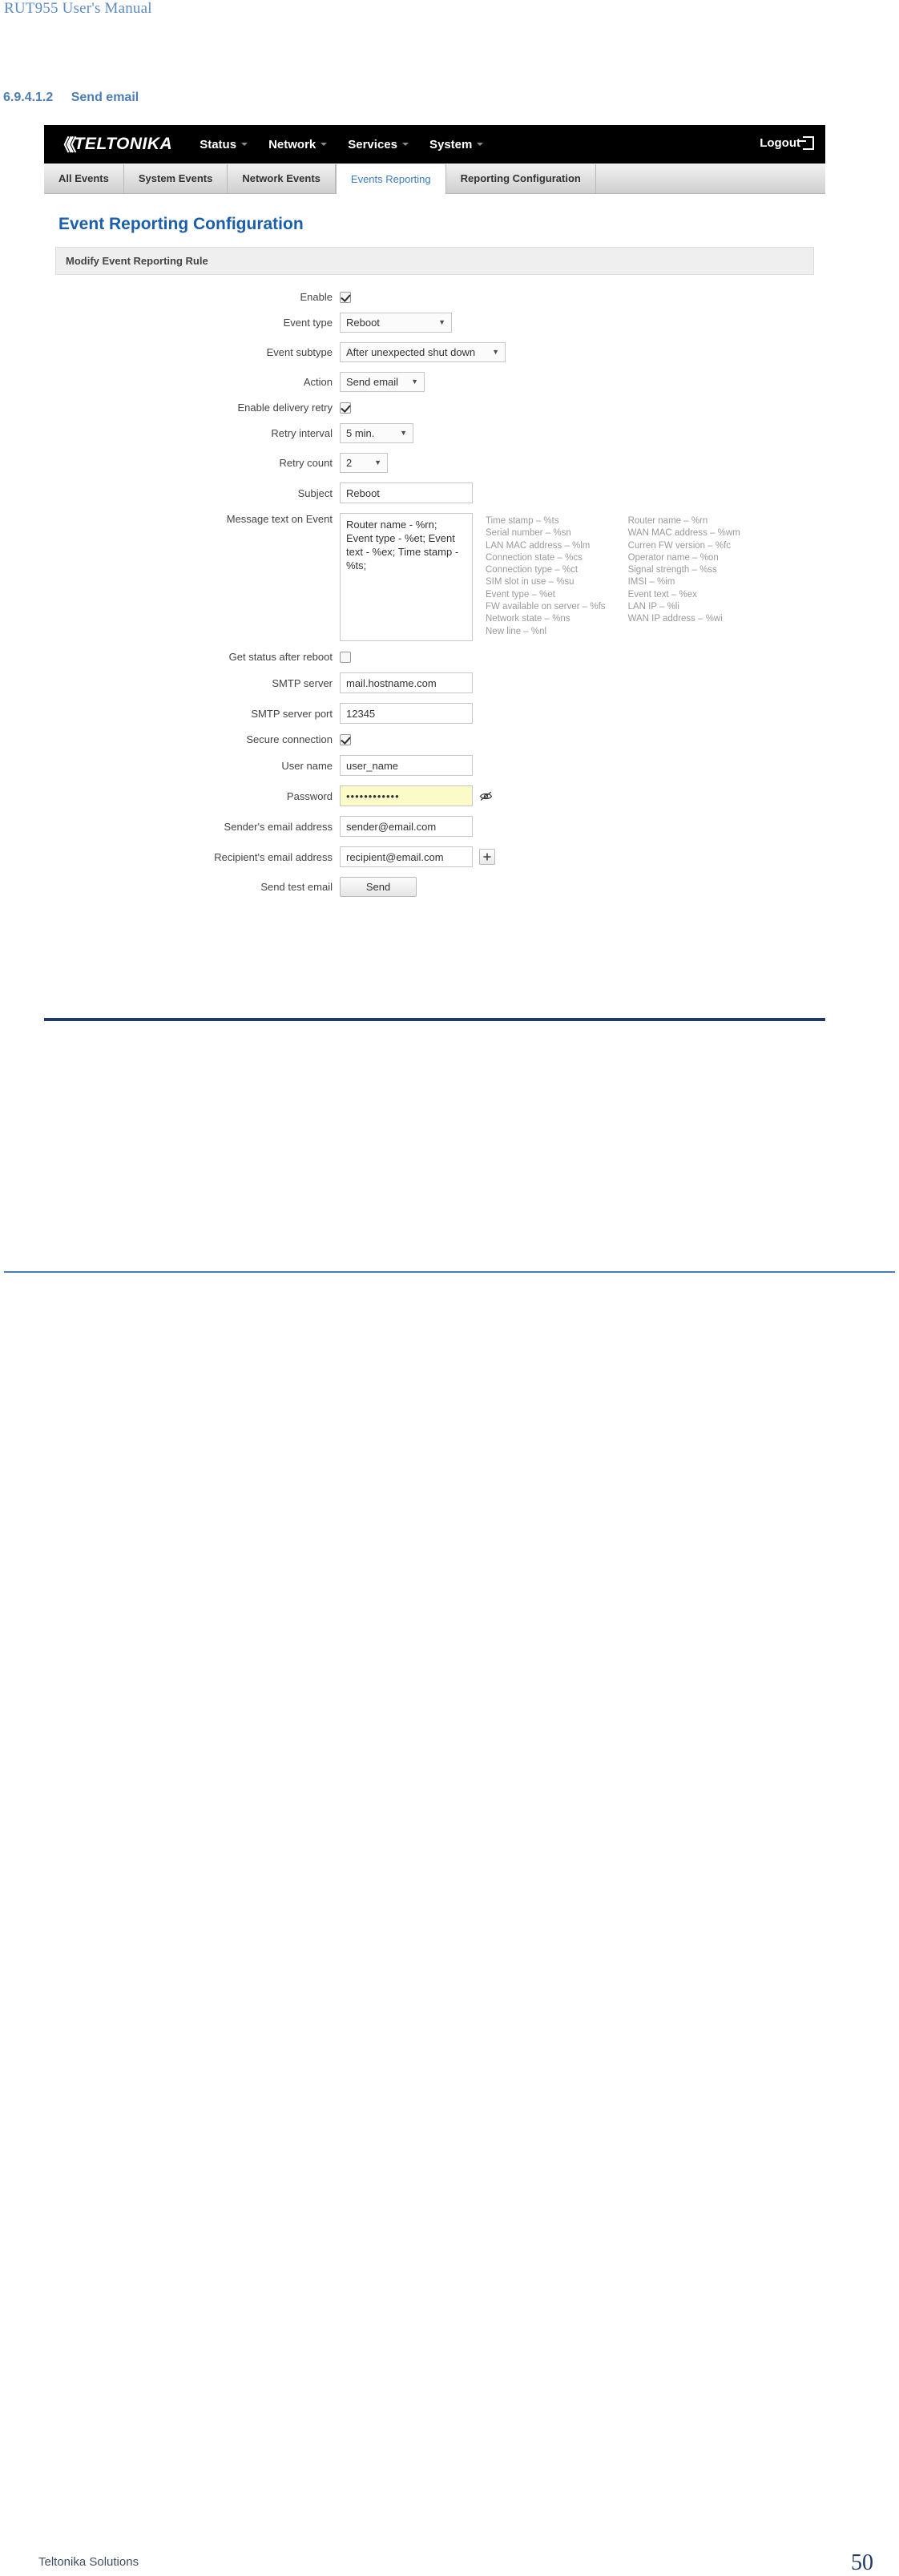  Describe the element at coordinates (292, 144) in the screenshot. I see `nav-item-label: Network` at that location.